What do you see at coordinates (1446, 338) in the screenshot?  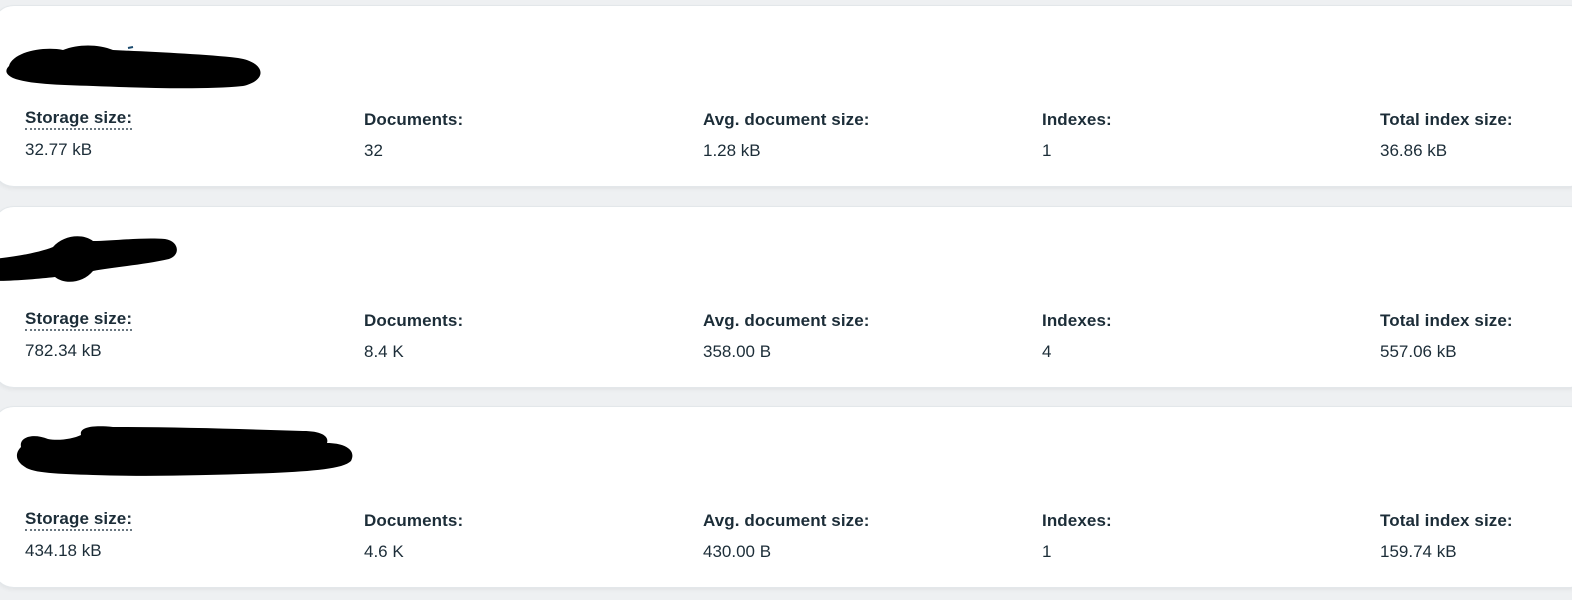 I see `stat-total-index-size: Total index size: 557.06 kB` at bounding box center [1446, 338].